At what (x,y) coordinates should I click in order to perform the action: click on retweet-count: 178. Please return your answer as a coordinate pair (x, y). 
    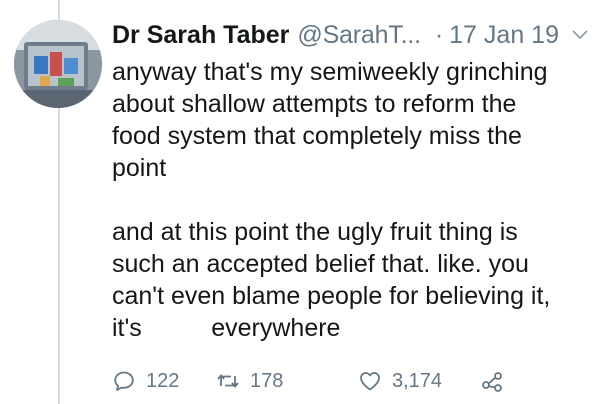
    Looking at the image, I should click on (267, 380).